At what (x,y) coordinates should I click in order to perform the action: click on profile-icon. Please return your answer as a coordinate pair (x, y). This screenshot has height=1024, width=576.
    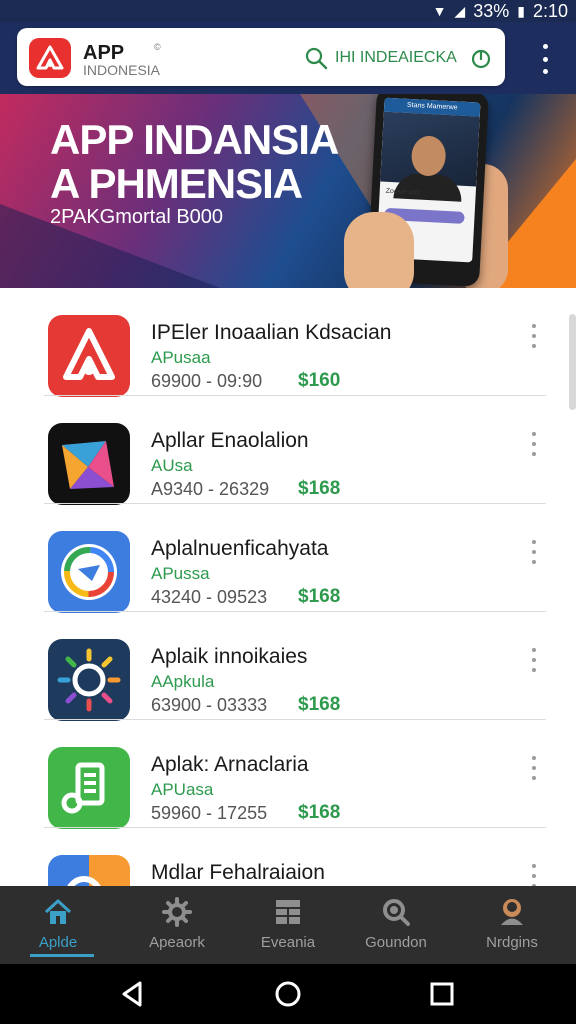
    Looking at the image, I should click on (512, 912).